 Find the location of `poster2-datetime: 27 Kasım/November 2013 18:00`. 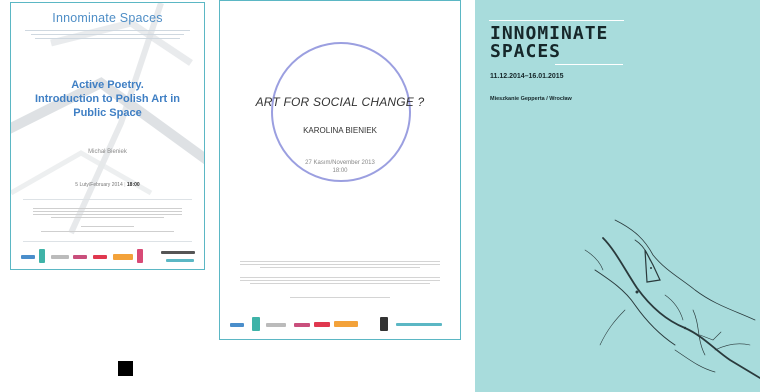

poster2-datetime: 27 Kasım/November 2013 18:00 is located at coordinates (340, 167).